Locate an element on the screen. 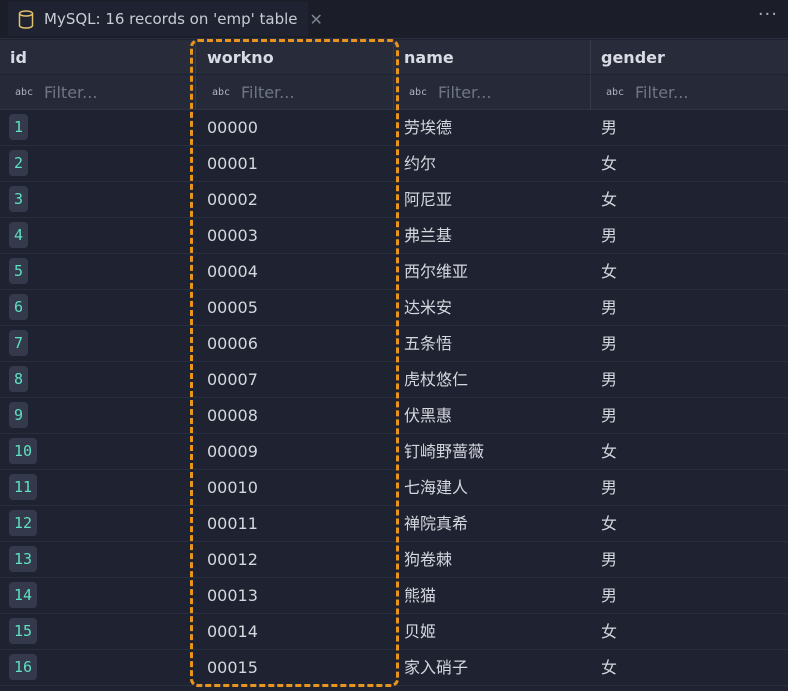  row-id-badge: 7 is located at coordinates (19, 343).